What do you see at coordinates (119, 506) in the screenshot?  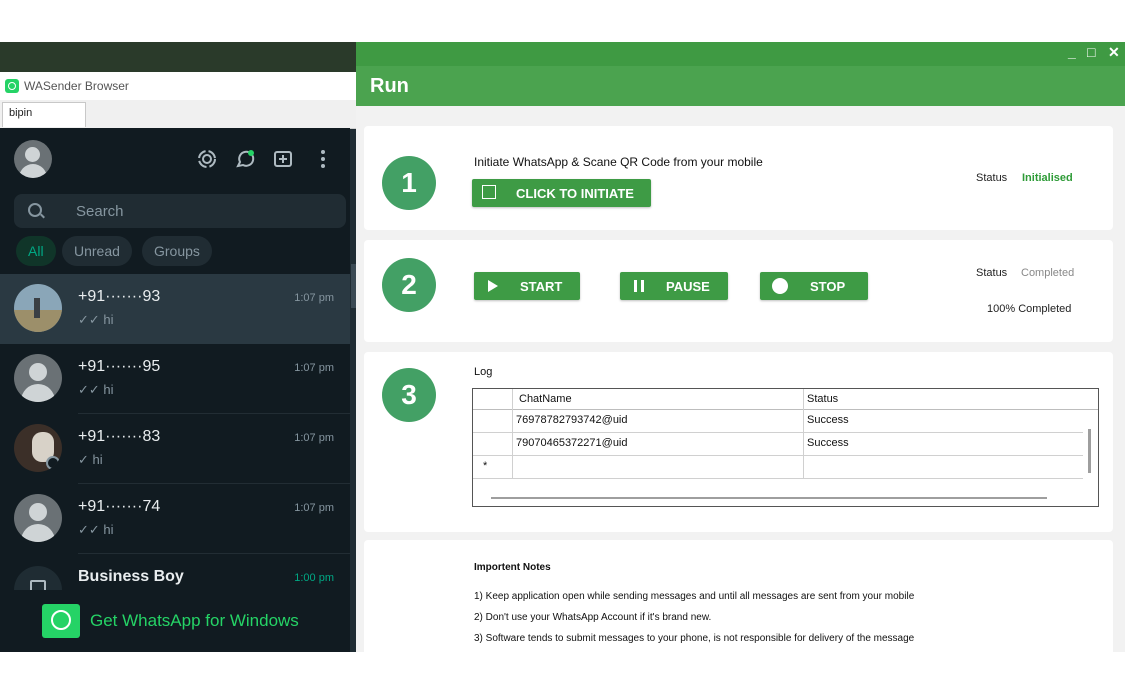 I see `chat-name: +91·······74` at bounding box center [119, 506].